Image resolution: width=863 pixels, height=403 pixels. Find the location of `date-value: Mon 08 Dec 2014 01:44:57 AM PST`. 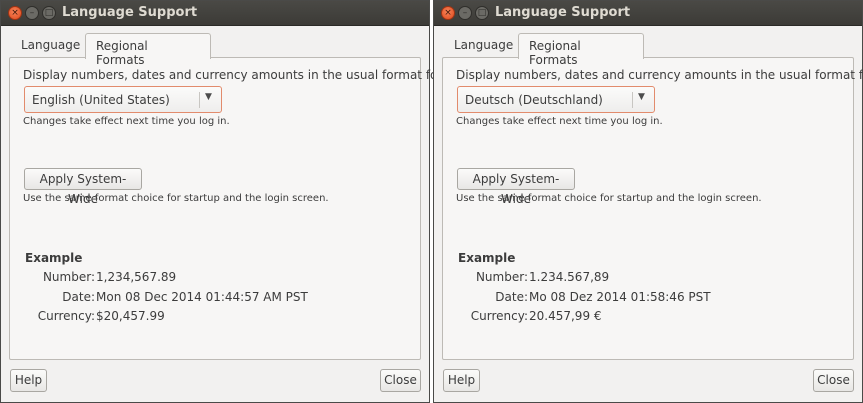

date-value: Mon 08 Dec 2014 01:44:57 AM PST is located at coordinates (202, 297).